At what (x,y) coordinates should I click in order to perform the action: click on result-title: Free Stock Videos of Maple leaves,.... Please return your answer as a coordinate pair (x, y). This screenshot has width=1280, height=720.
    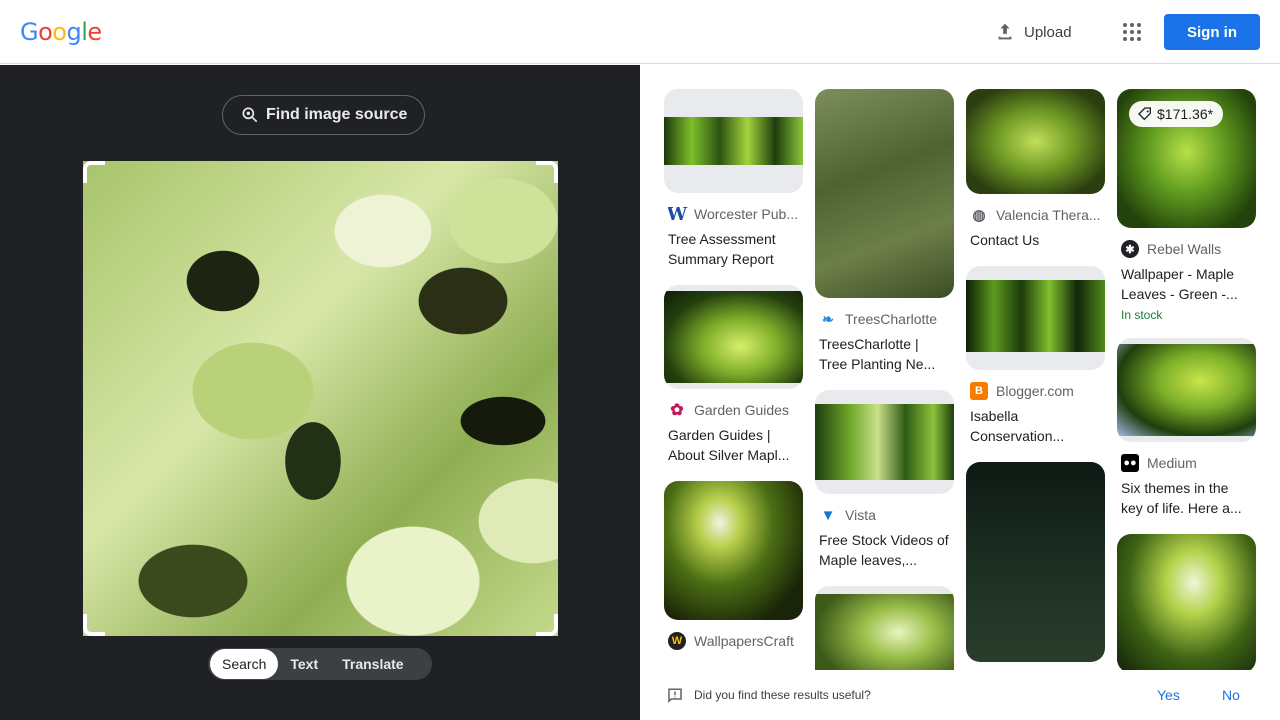
    Looking at the image, I should click on (884, 550).